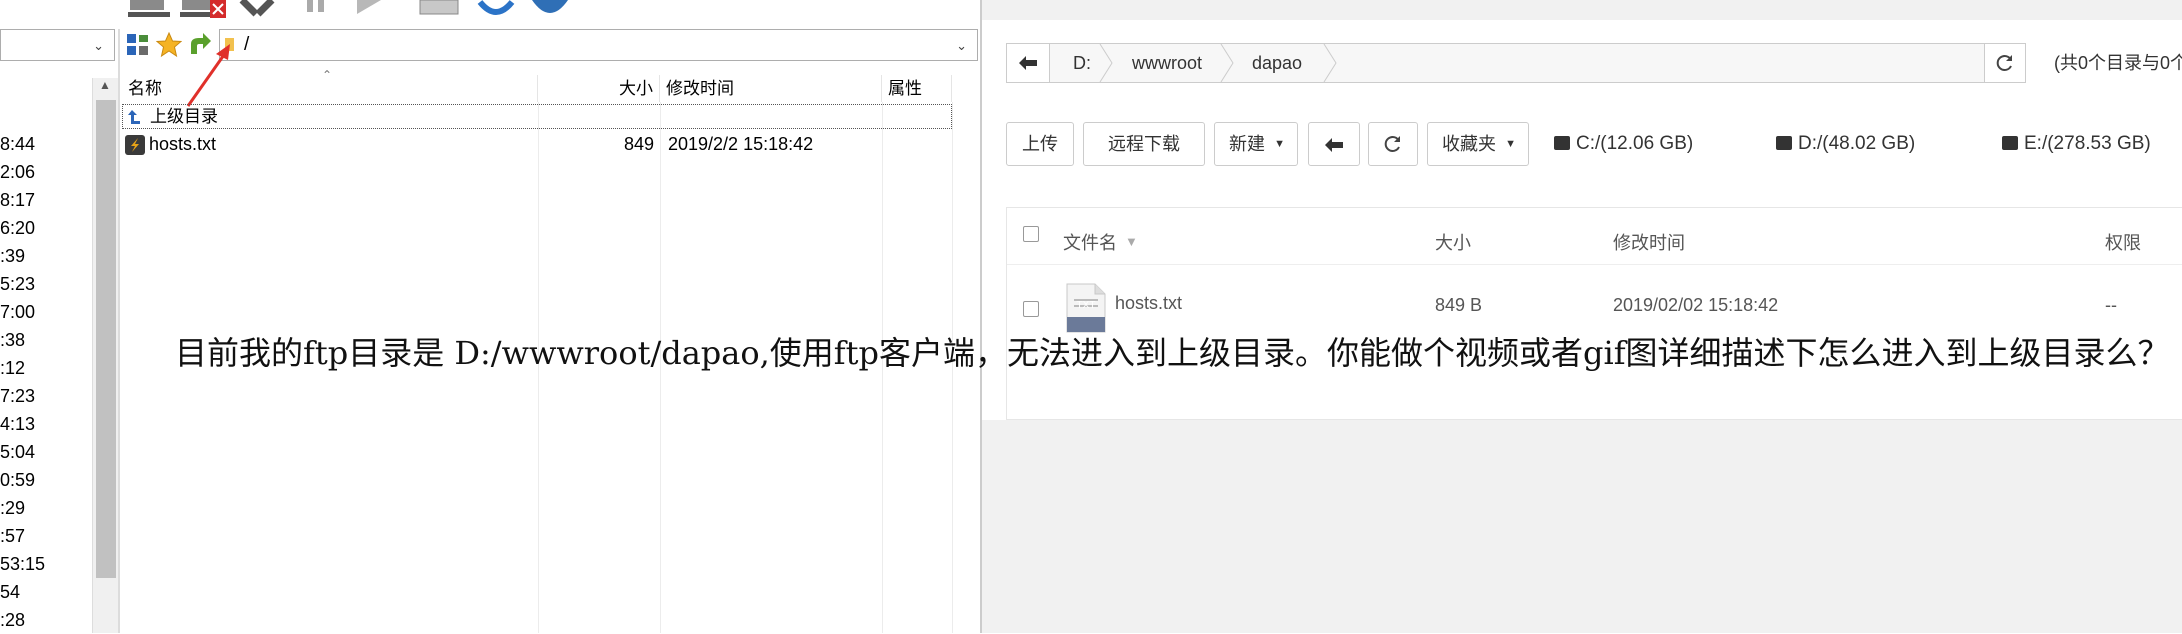 Image resolution: width=2182 pixels, height=634 pixels. What do you see at coordinates (638, 144) in the screenshot?
I see `file-size: 849` at bounding box center [638, 144].